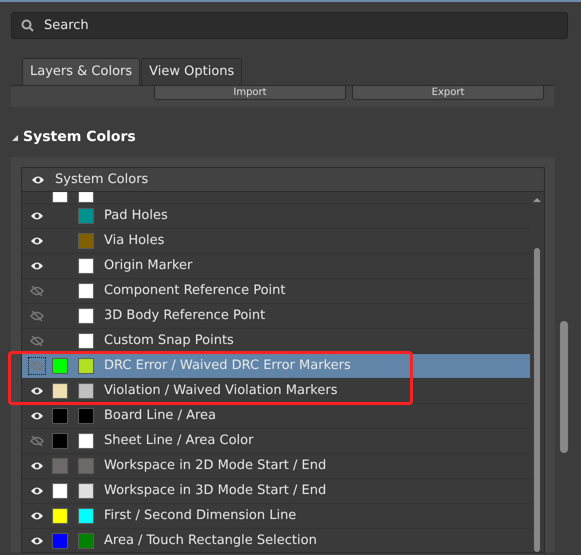 The width and height of the screenshot is (581, 555). I want to click on row-label: DRC Error / Waived DRC Error Markers, so click(227, 366).